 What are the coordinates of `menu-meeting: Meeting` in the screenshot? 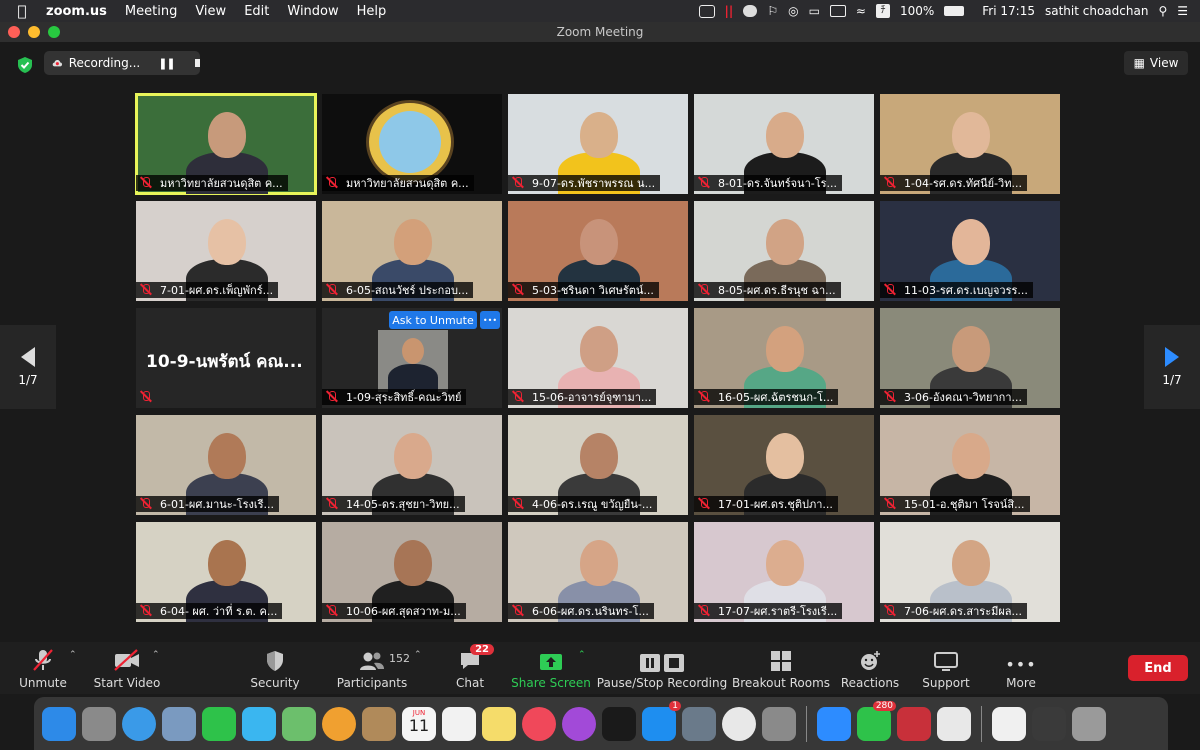 It's located at (151, 11).